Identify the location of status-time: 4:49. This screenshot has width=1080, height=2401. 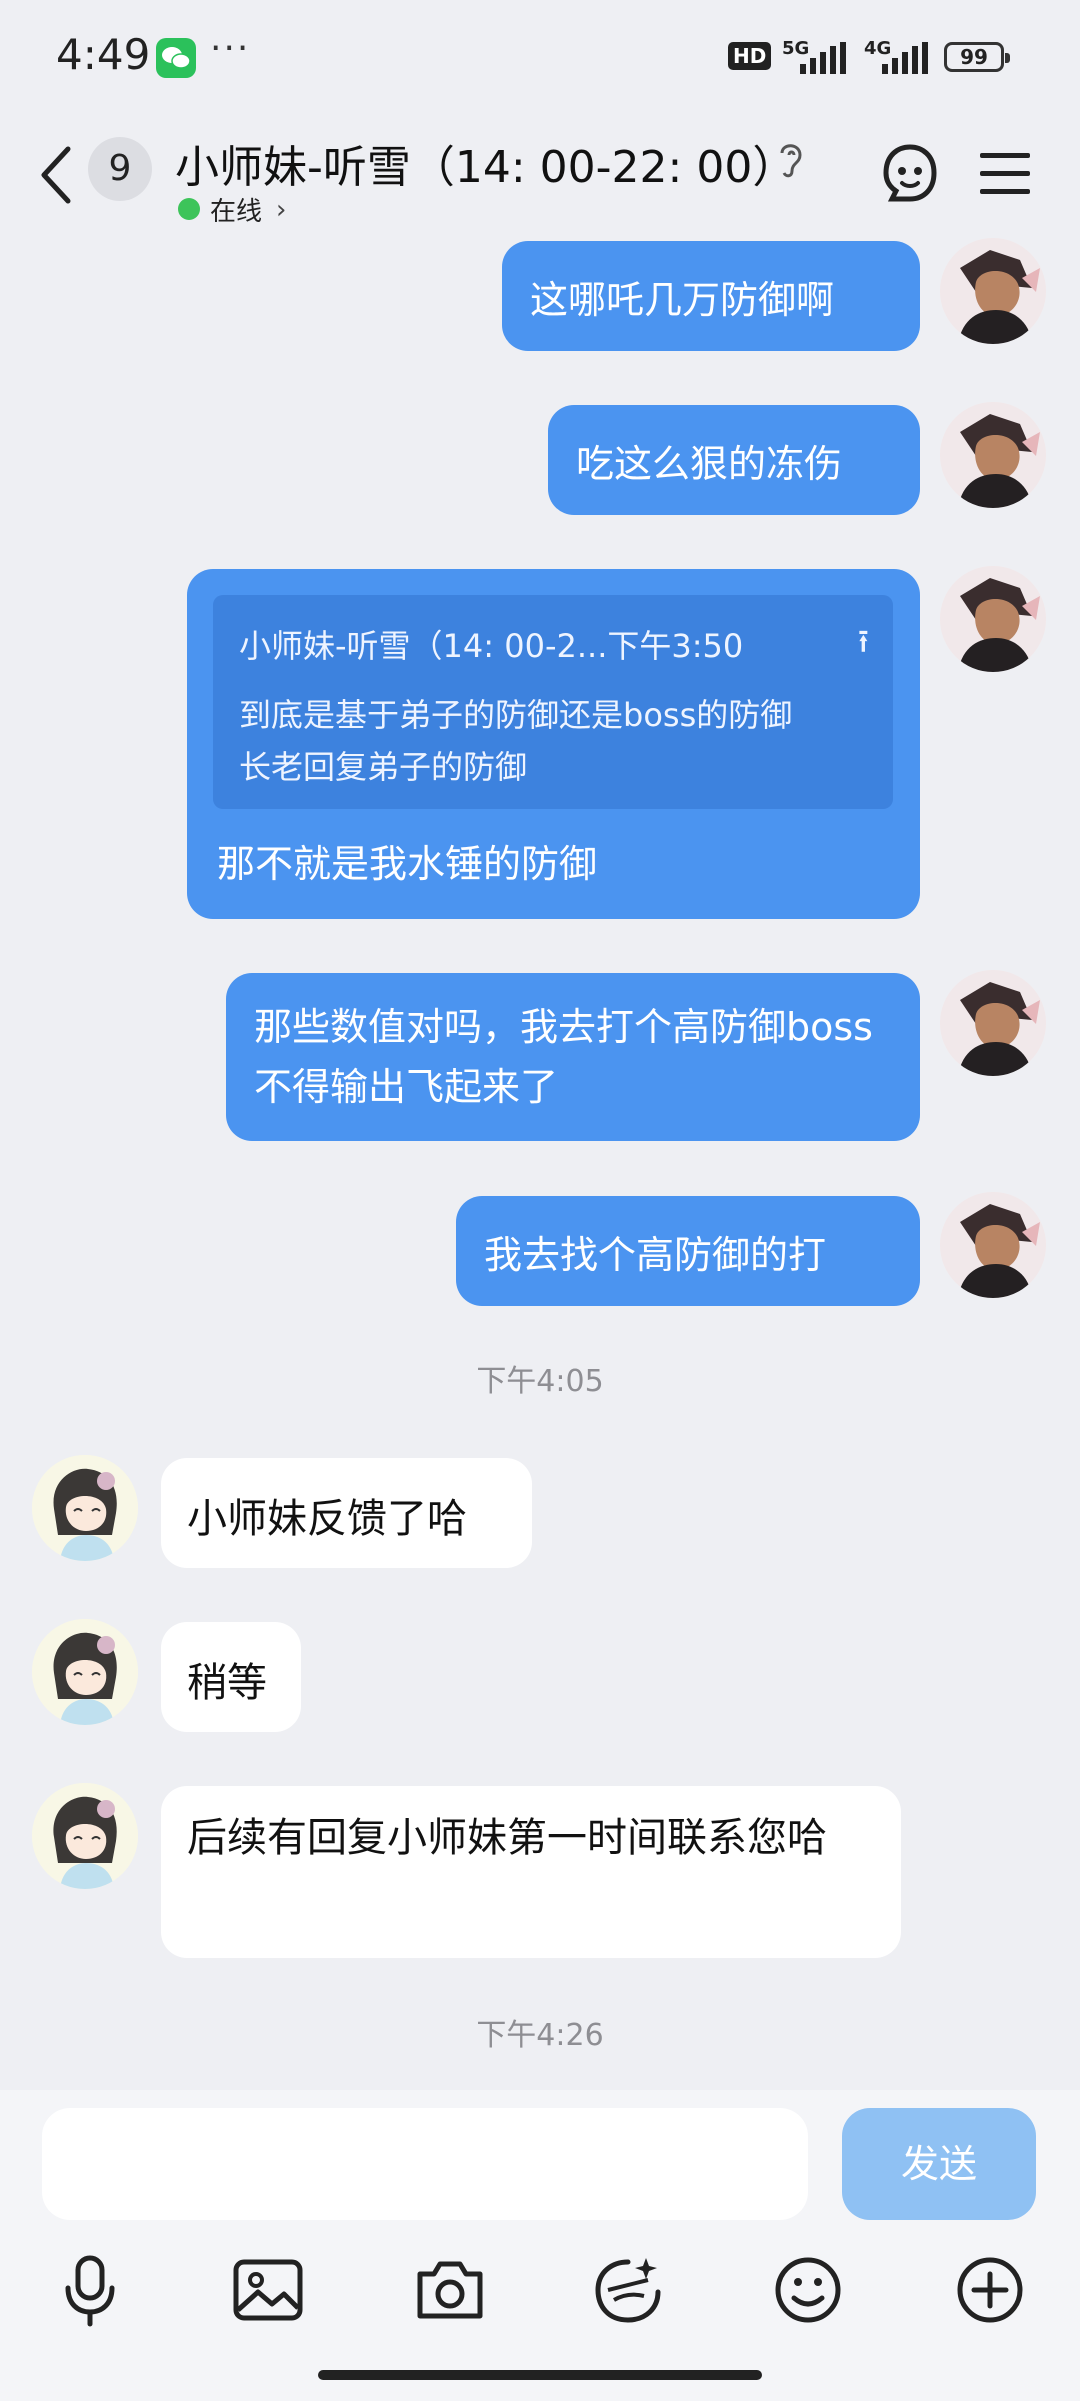
(103, 54).